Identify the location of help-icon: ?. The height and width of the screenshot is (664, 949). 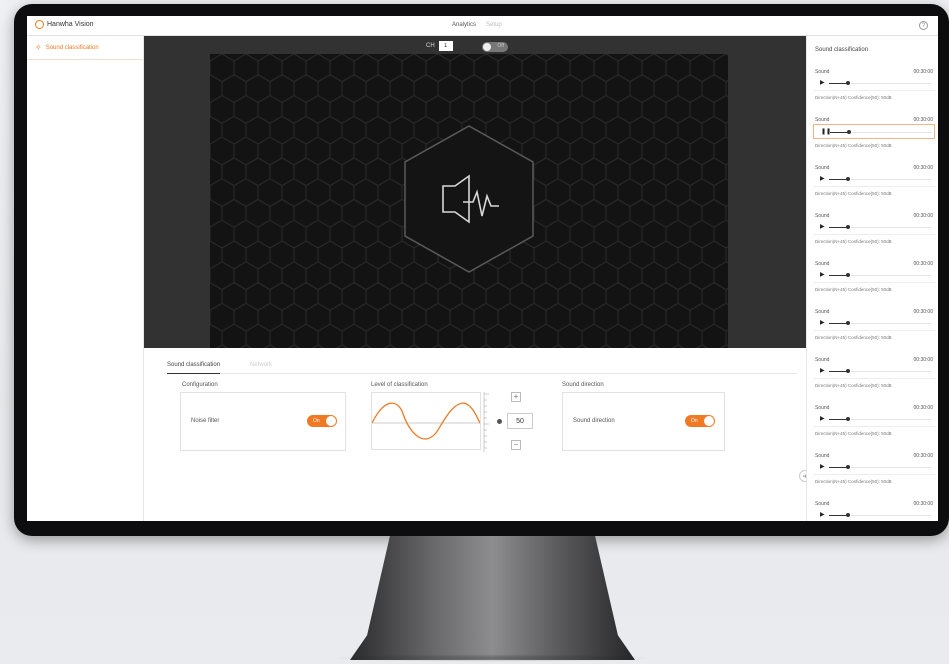
(923, 25).